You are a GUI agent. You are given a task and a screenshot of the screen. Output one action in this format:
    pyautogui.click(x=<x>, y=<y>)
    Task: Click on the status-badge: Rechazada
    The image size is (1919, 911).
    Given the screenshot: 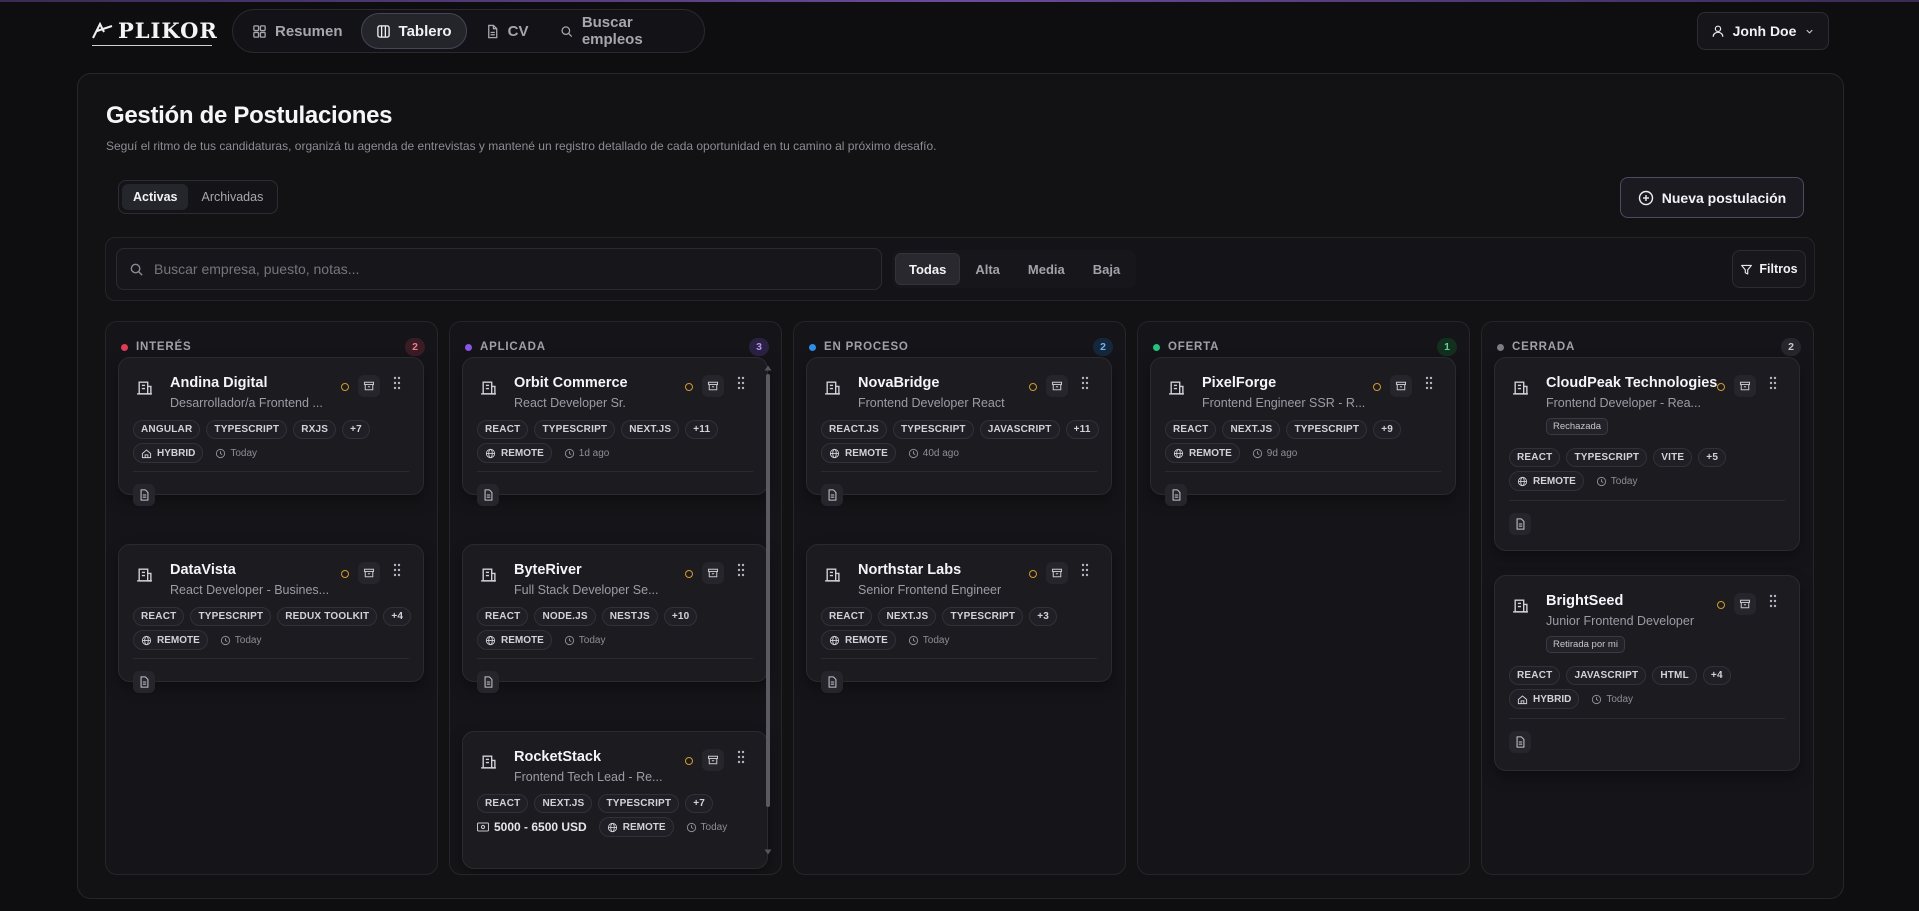 What is the action you would take?
    pyautogui.click(x=1577, y=426)
    